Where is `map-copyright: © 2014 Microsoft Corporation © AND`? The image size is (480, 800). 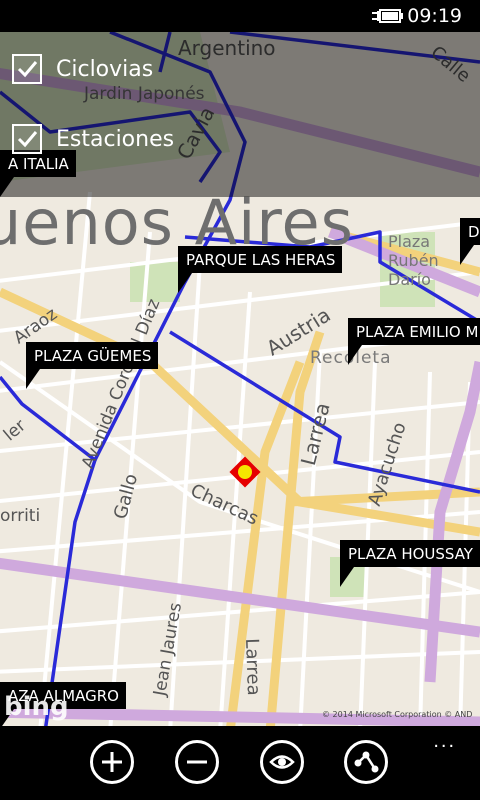 map-copyright: © 2014 Microsoft Corporation © AND is located at coordinates (397, 714).